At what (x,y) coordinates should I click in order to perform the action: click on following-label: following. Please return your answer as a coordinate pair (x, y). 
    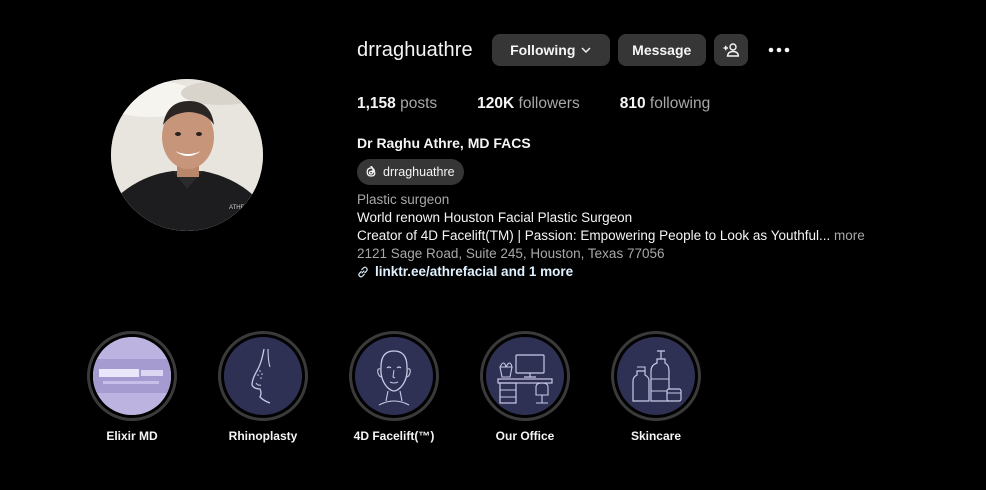
    Looking at the image, I should click on (680, 103).